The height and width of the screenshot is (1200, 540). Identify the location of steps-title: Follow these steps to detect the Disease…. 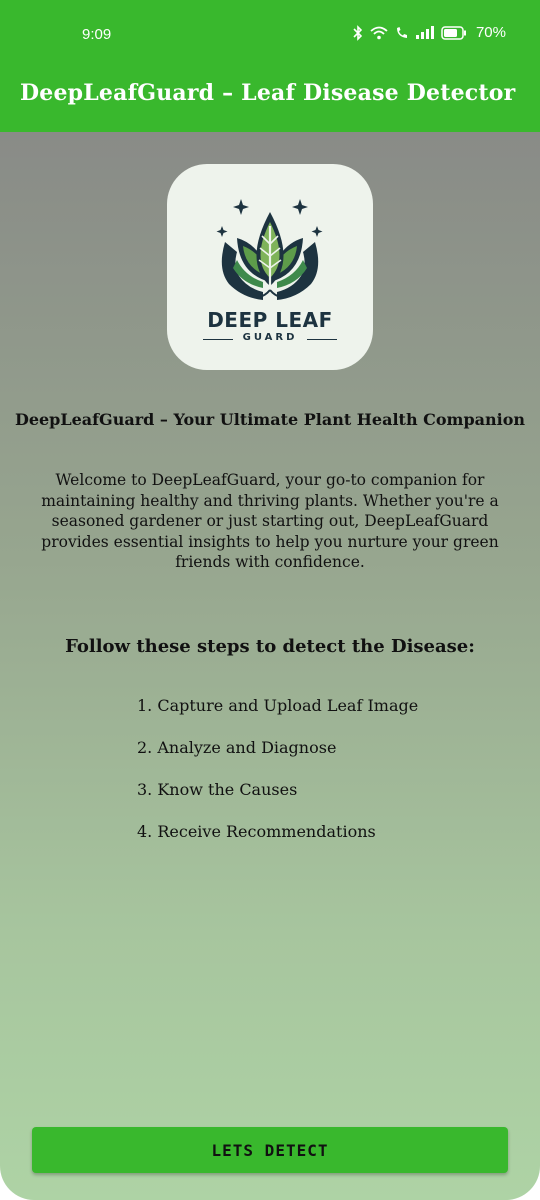
(270, 646).